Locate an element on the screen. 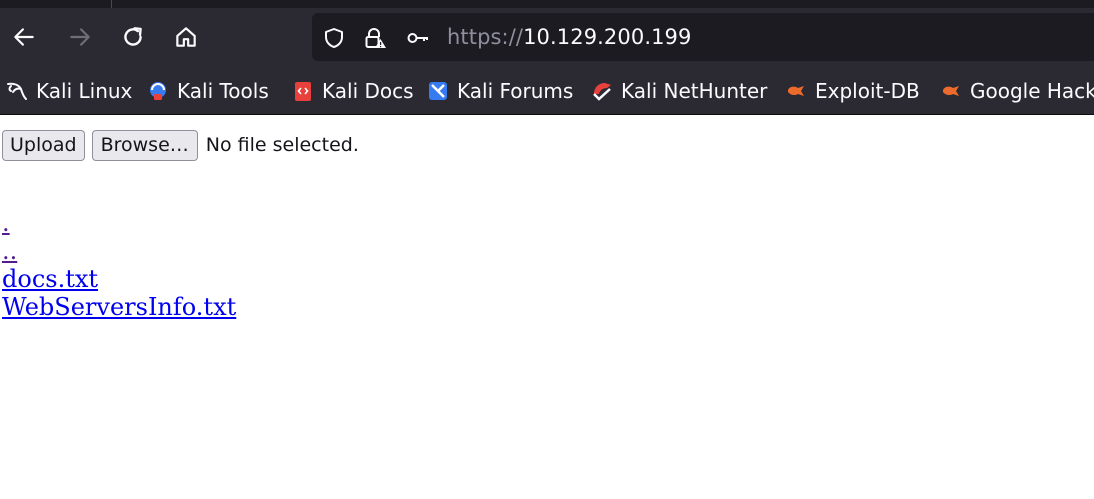 This screenshot has height=499, width=1094. reload-icon is located at coordinates (133, 37).